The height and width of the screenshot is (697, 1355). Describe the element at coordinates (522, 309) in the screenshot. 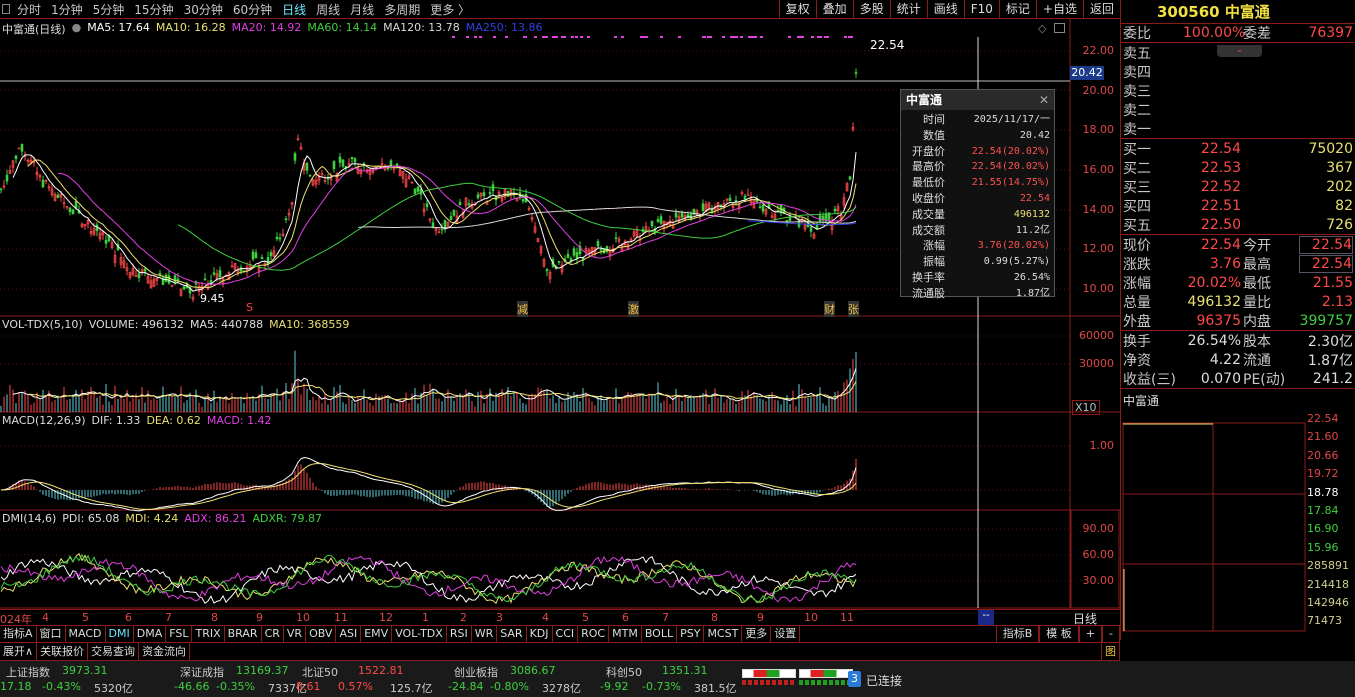

I see `event-marker: 减` at that location.